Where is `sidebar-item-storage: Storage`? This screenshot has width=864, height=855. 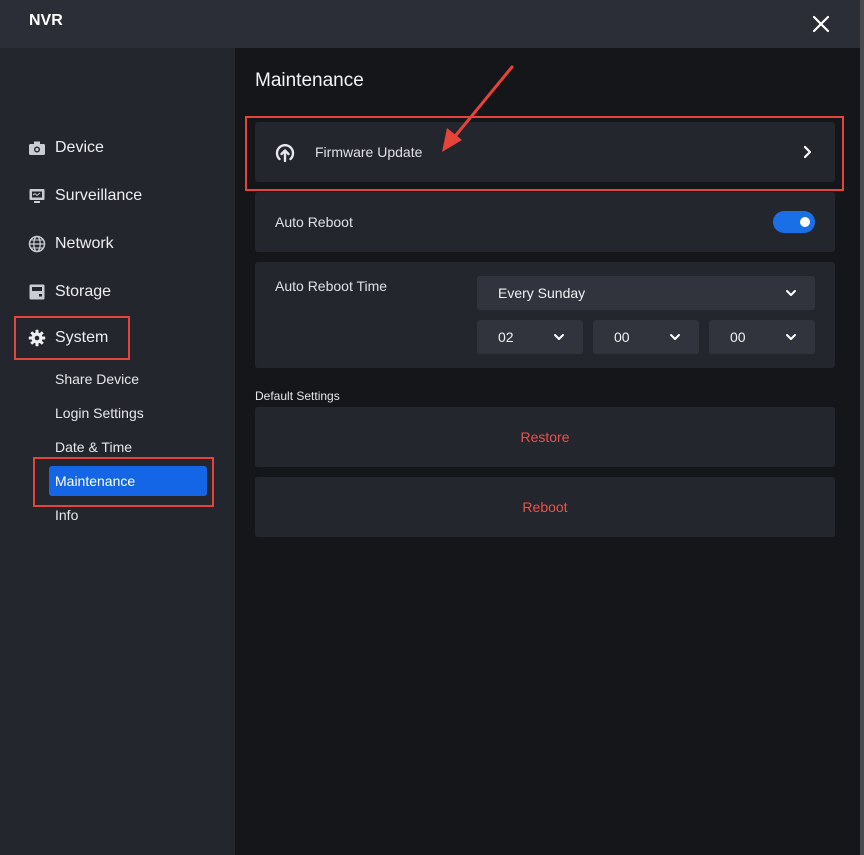 sidebar-item-storage: Storage is located at coordinates (114, 292).